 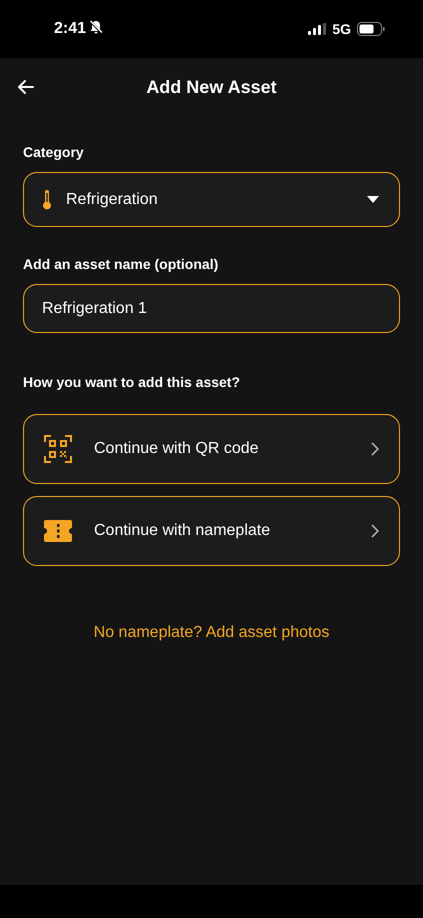 I want to click on option-card: Continue with QR code, so click(x=211, y=449).